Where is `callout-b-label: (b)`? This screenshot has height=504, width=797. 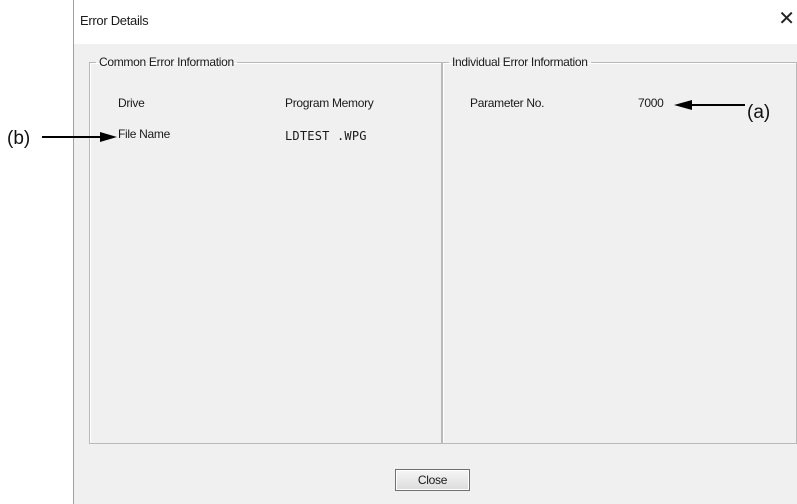
callout-b-label: (b) is located at coordinates (19, 138).